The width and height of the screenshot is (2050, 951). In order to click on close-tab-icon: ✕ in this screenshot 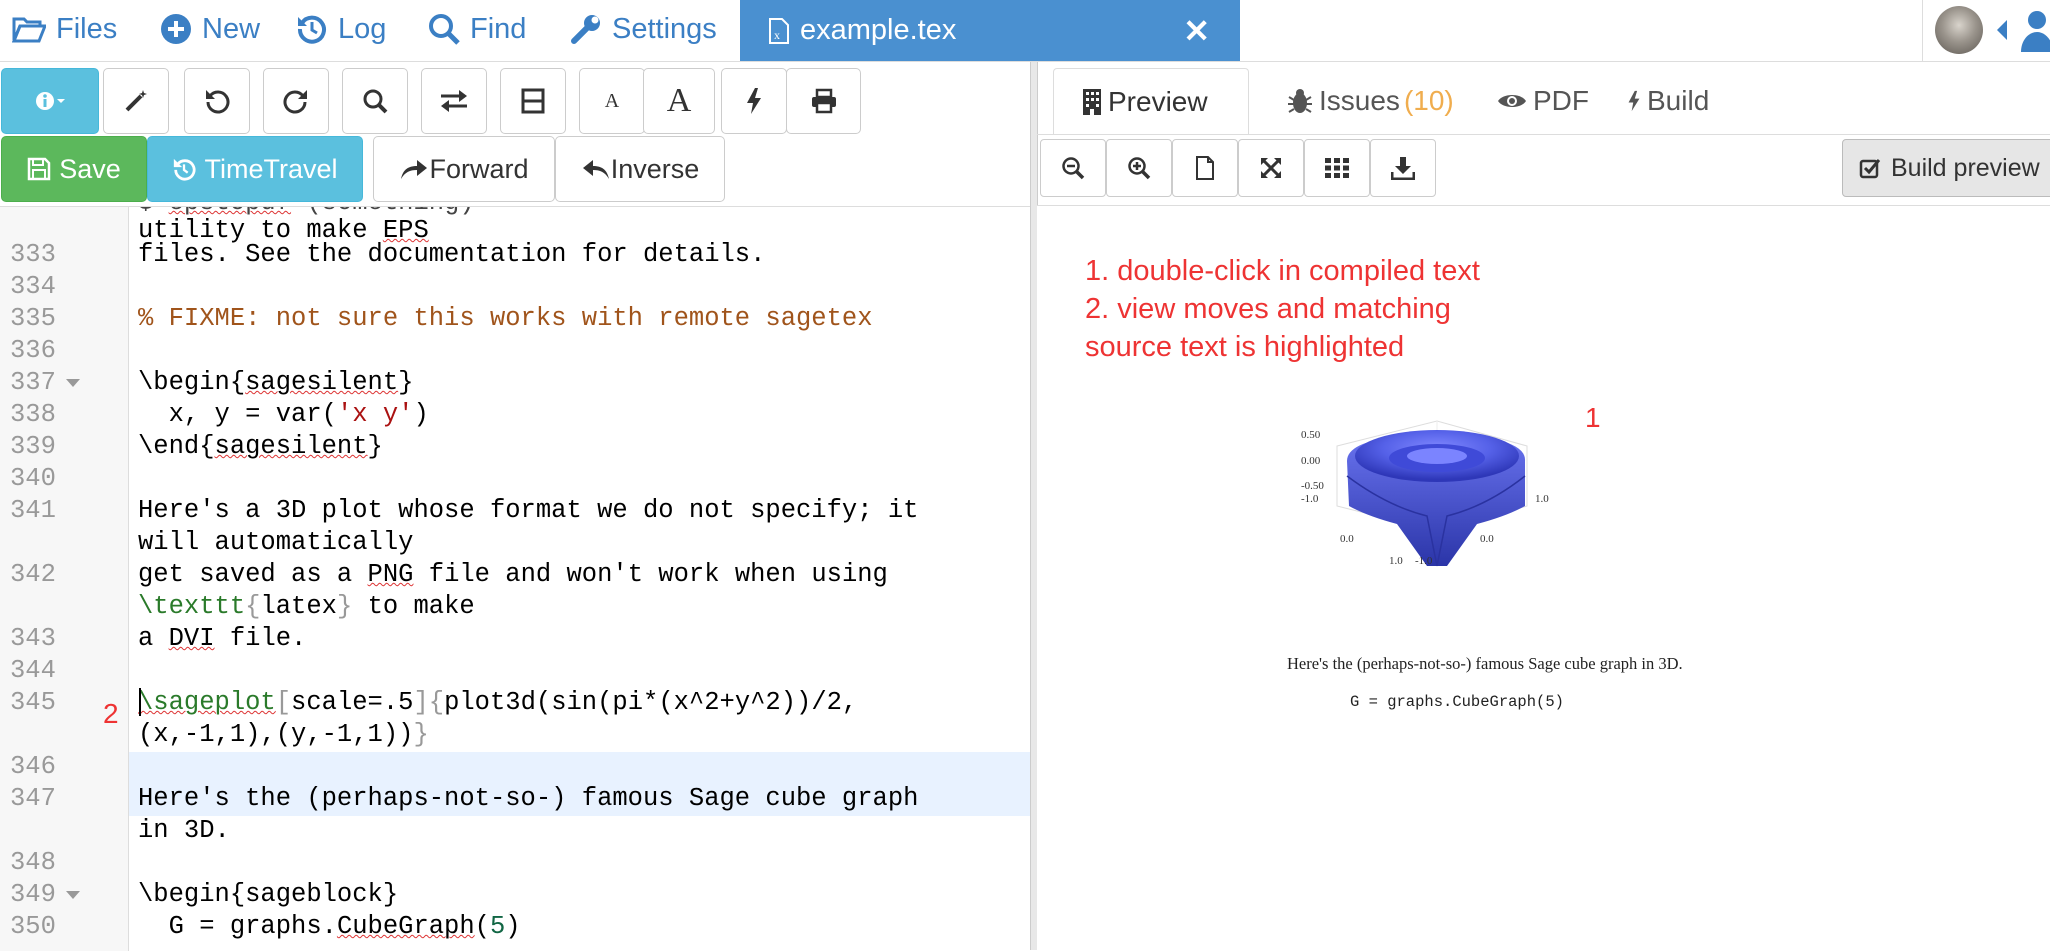, I will do `click(1196, 31)`.